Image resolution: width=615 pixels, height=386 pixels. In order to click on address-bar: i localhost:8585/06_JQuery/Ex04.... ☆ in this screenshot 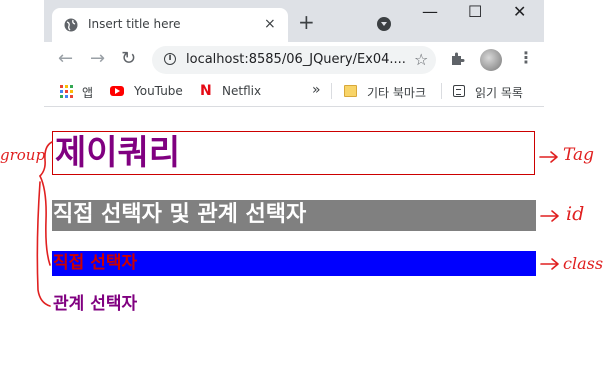, I will do `click(294, 60)`.